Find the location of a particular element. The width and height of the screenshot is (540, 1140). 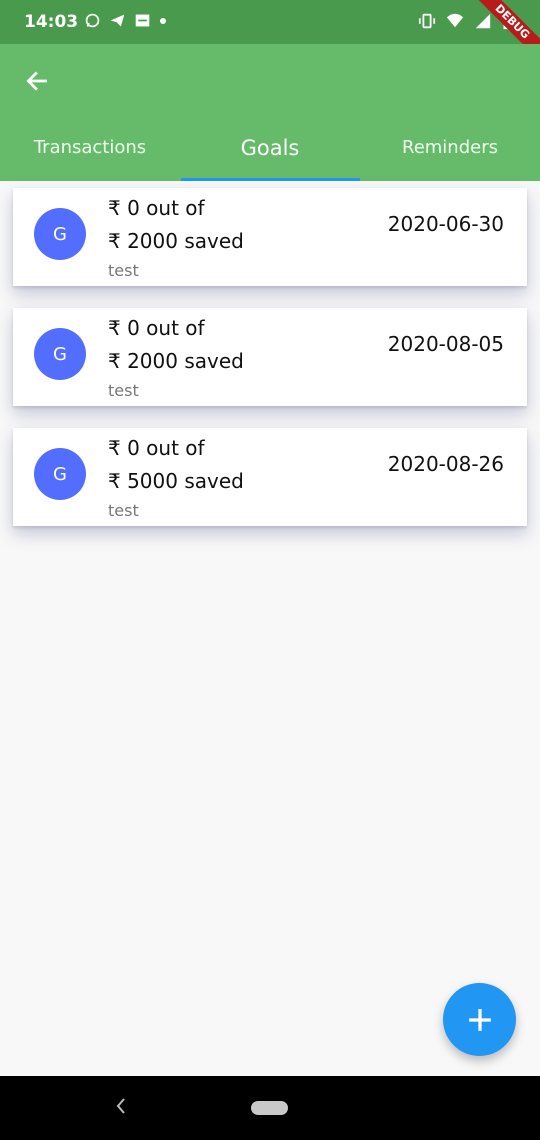

system-back-button is located at coordinates (121, 1106).